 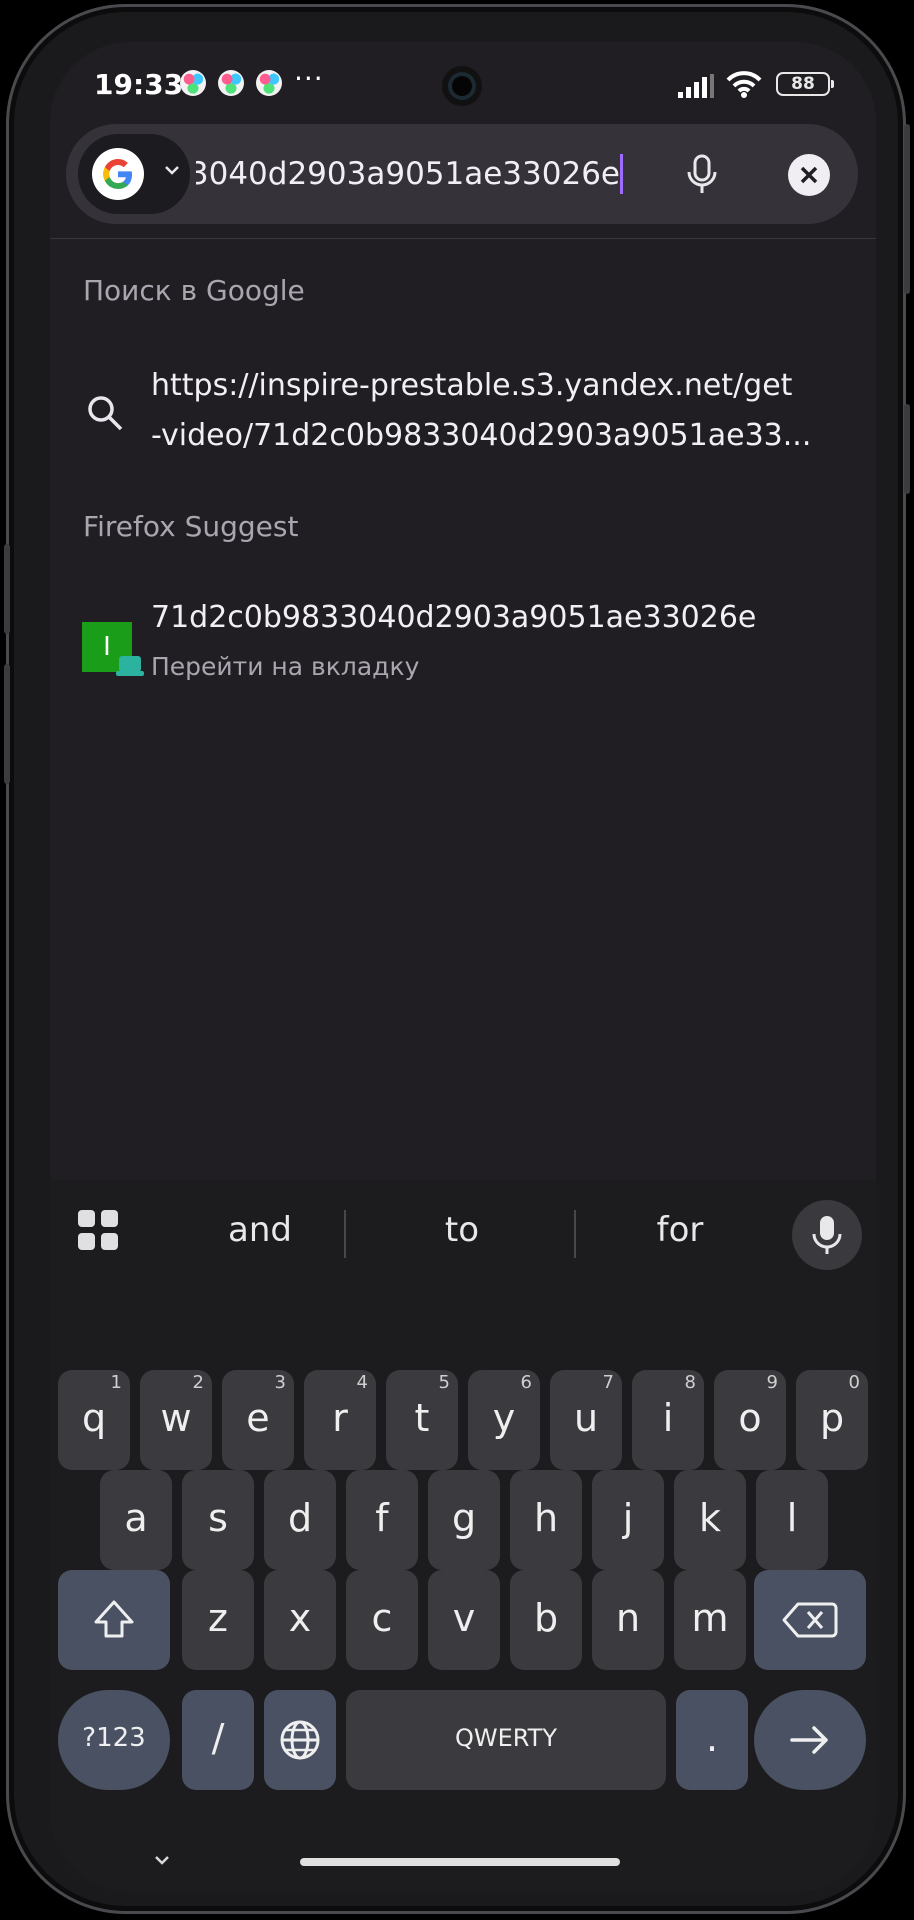 I want to click on apps-grid-icon, so click(x=98, y=1230).